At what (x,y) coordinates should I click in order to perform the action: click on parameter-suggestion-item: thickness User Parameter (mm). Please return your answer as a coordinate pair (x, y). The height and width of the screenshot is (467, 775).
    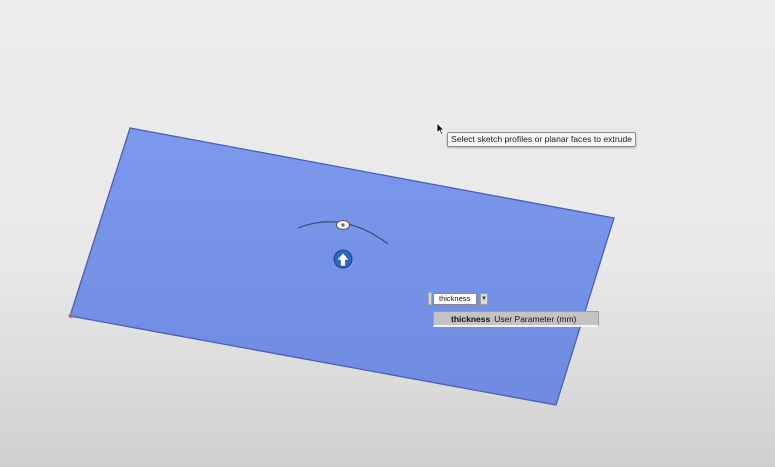
    Looking at the image, I should click on (516, 319).